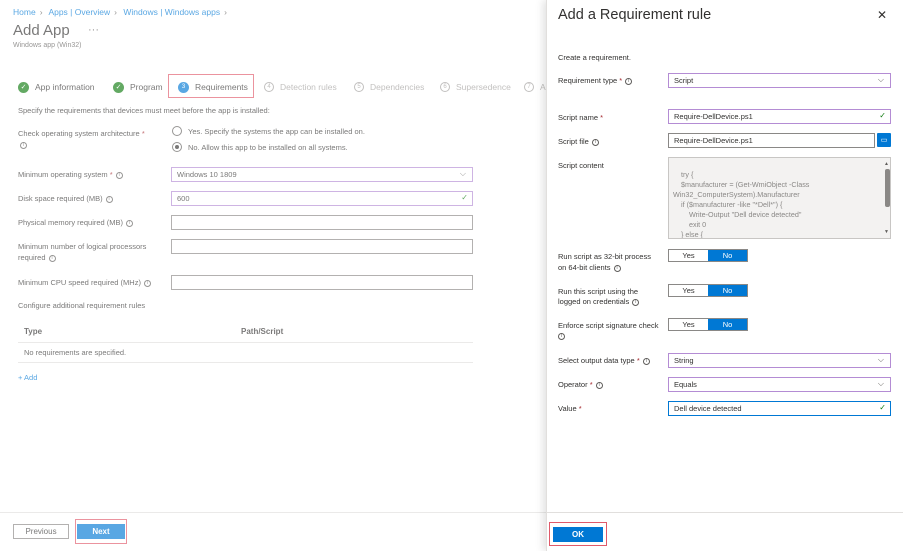 The image size is (903, 551). I want to click on script-content-label: Script content, so click(581, 165).